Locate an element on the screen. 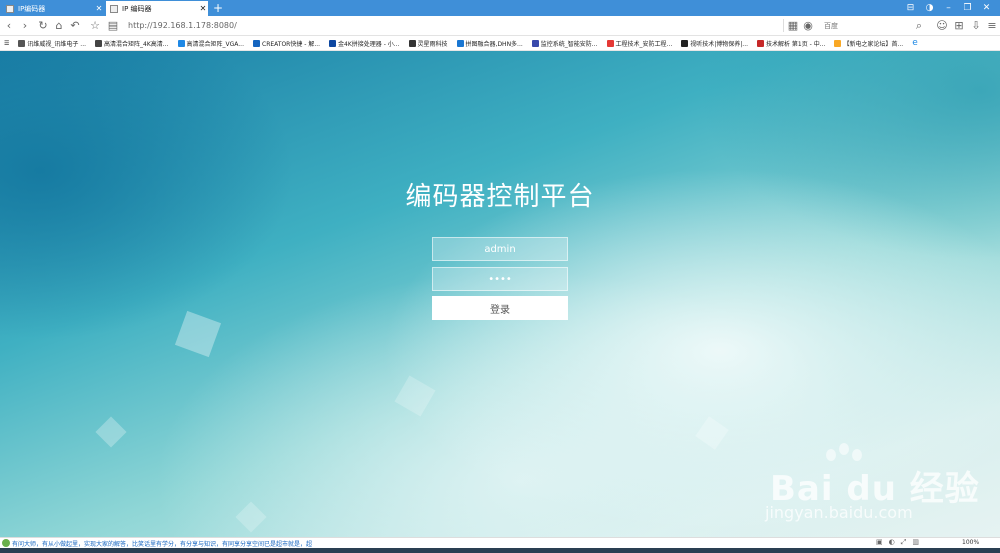 This screenshot has height=553, width=1000. minimize-icon: – is located at coordinates (948, 8).